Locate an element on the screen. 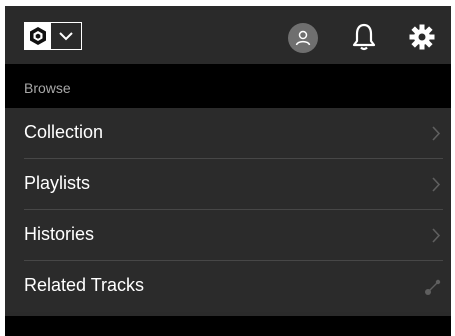 Image resolution: width=455 pixels, height=336 pixels. browse-item-playlists: Playlists is located at coordinates (228, 184).